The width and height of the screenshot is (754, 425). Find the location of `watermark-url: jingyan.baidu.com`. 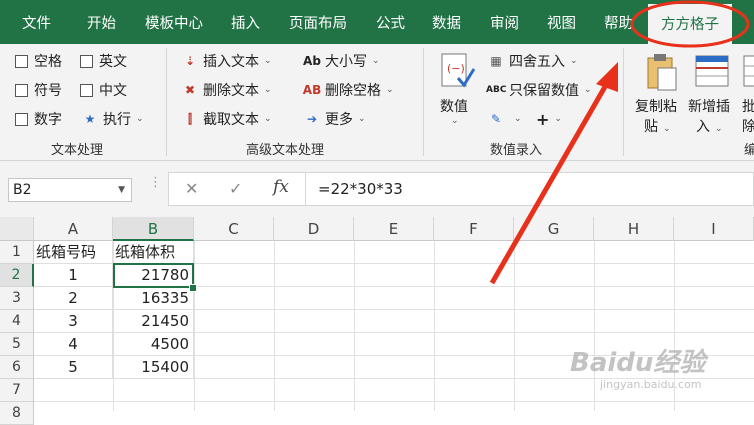

watermark-url: jingyan.baidu.com is located at coordinates (651, 384).